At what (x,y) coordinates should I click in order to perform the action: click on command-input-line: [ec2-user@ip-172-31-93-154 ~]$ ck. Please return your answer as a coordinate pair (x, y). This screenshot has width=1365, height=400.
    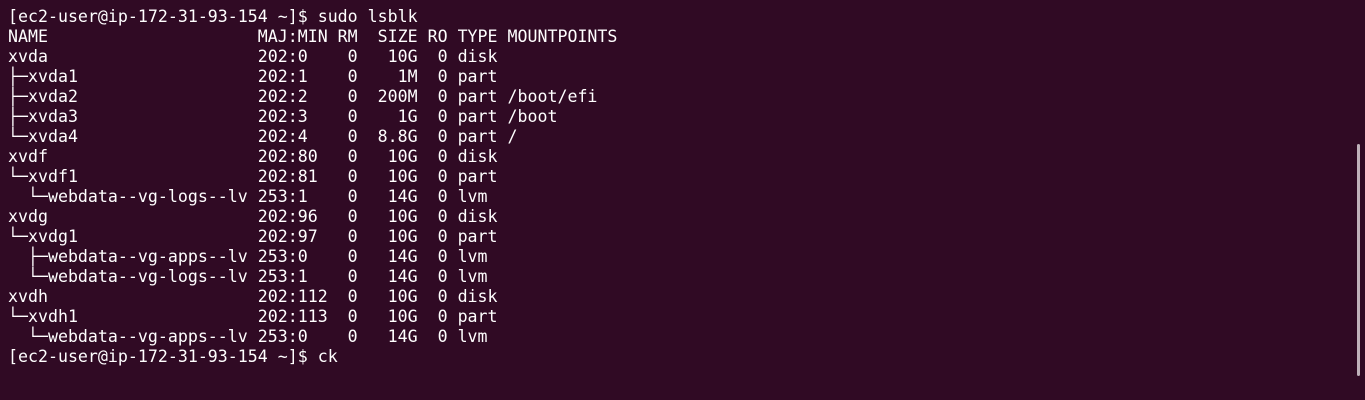
    Looking at the image, I should click on (686, 357).